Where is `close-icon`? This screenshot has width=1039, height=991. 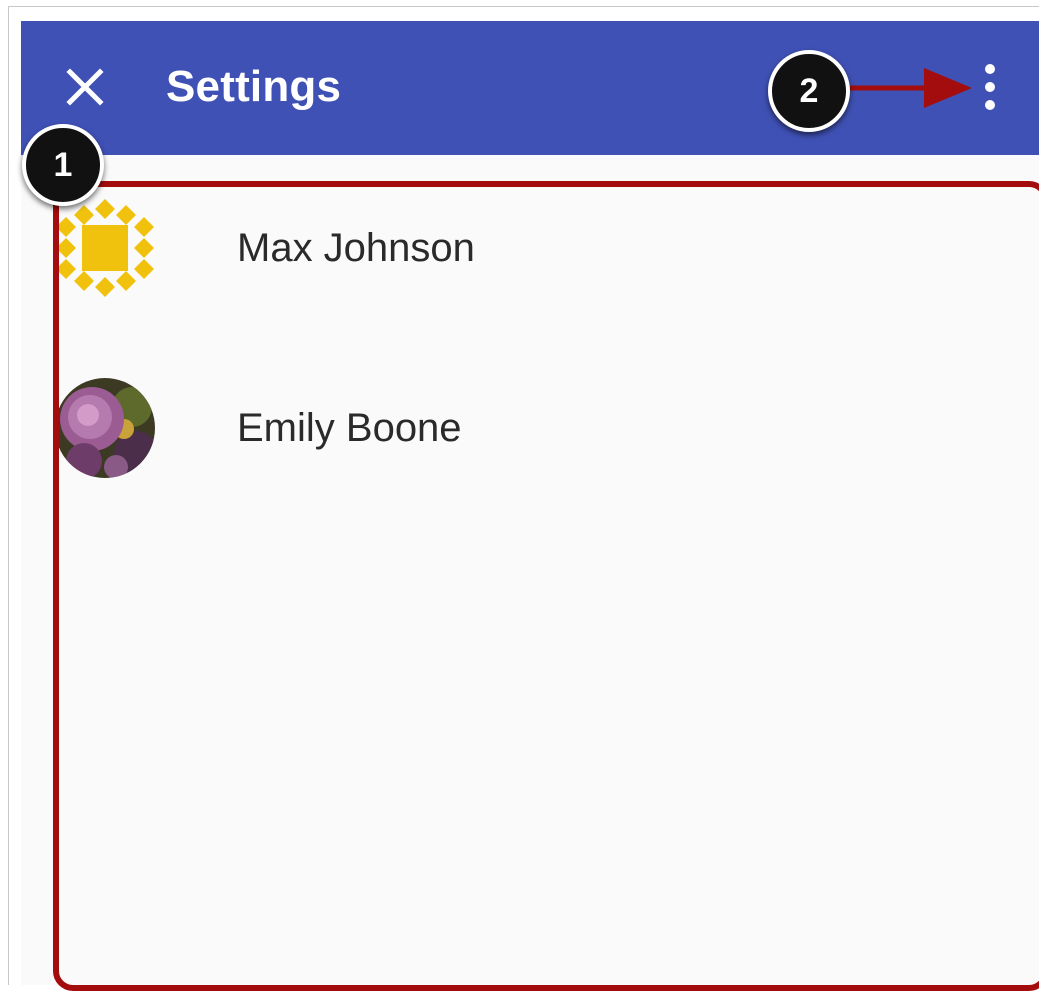 close-icon is located at coordinates (85, 87).